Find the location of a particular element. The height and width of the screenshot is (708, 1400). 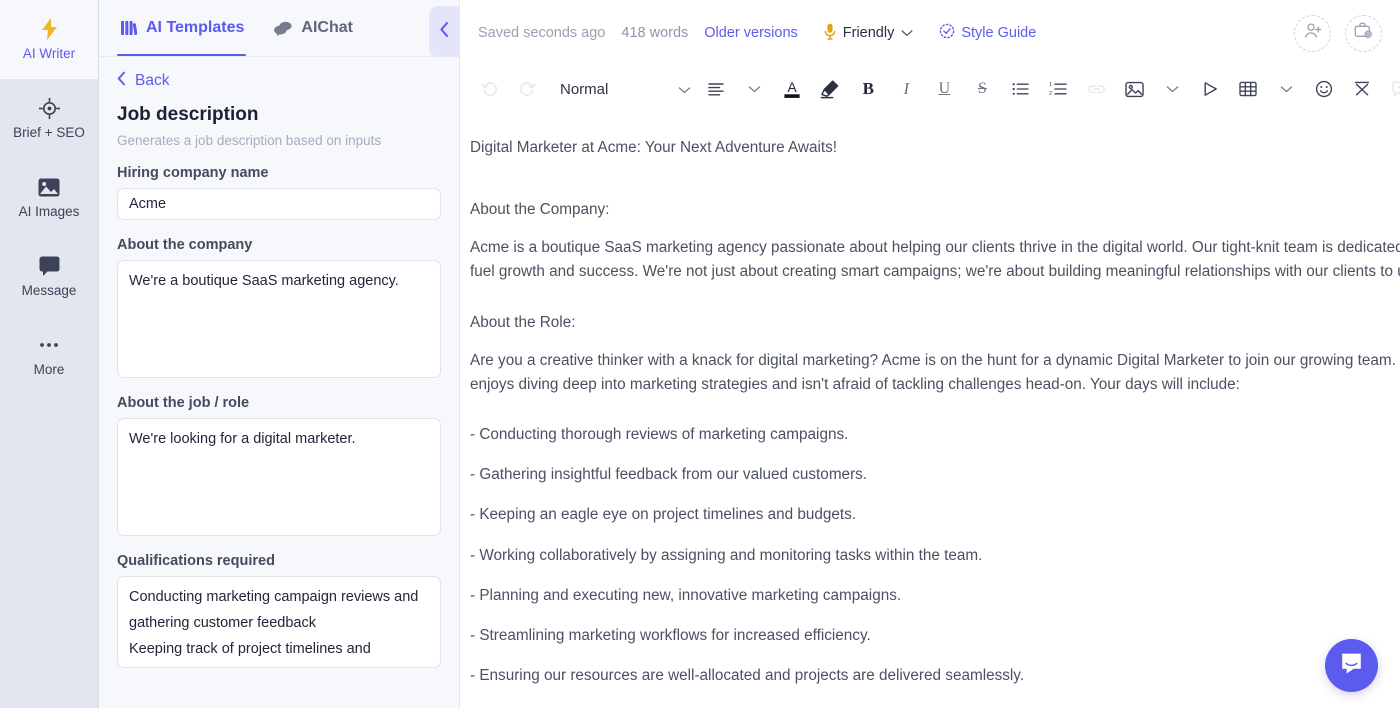

bullet-list-button is located at coordinates (1020, 89).